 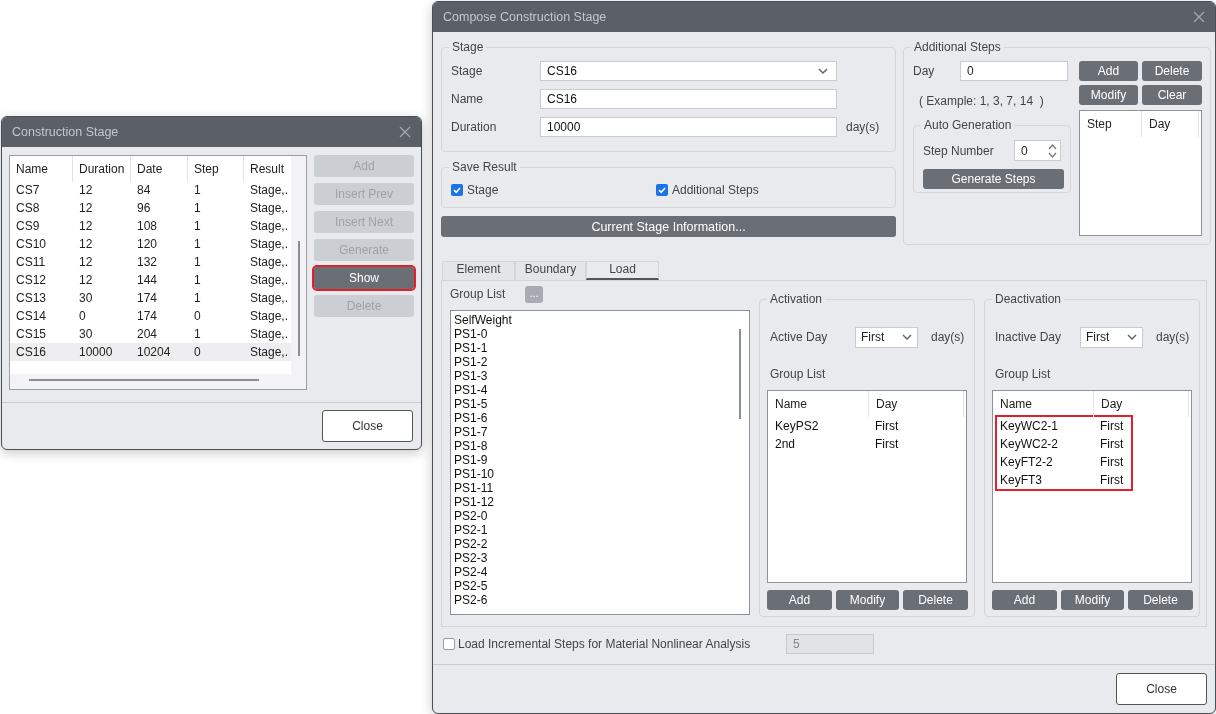 I want to click on column-header: Result, so click(x=267, y=169).